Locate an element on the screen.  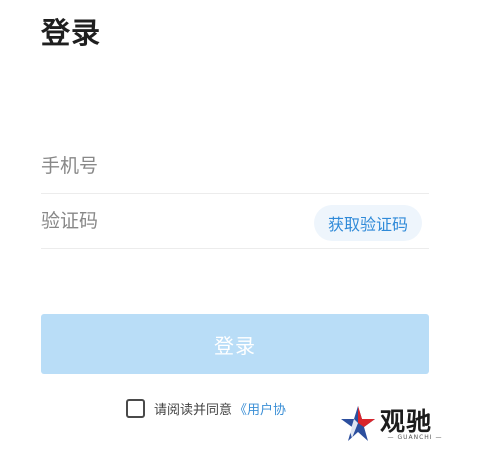
verification-code-input is located at coordinates (171, 221).